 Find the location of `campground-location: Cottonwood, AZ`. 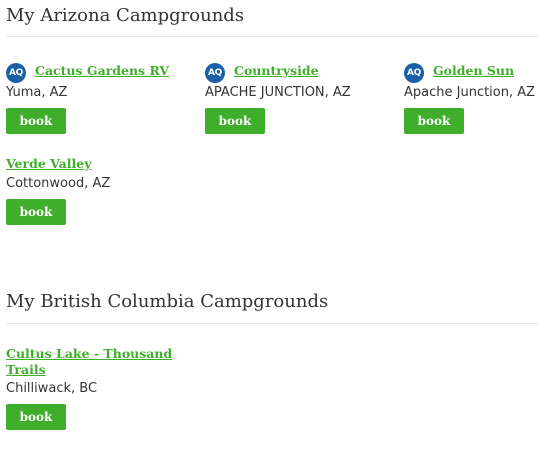

campground-location: Cottonwood, AZ is located at coordinates (58, 183).